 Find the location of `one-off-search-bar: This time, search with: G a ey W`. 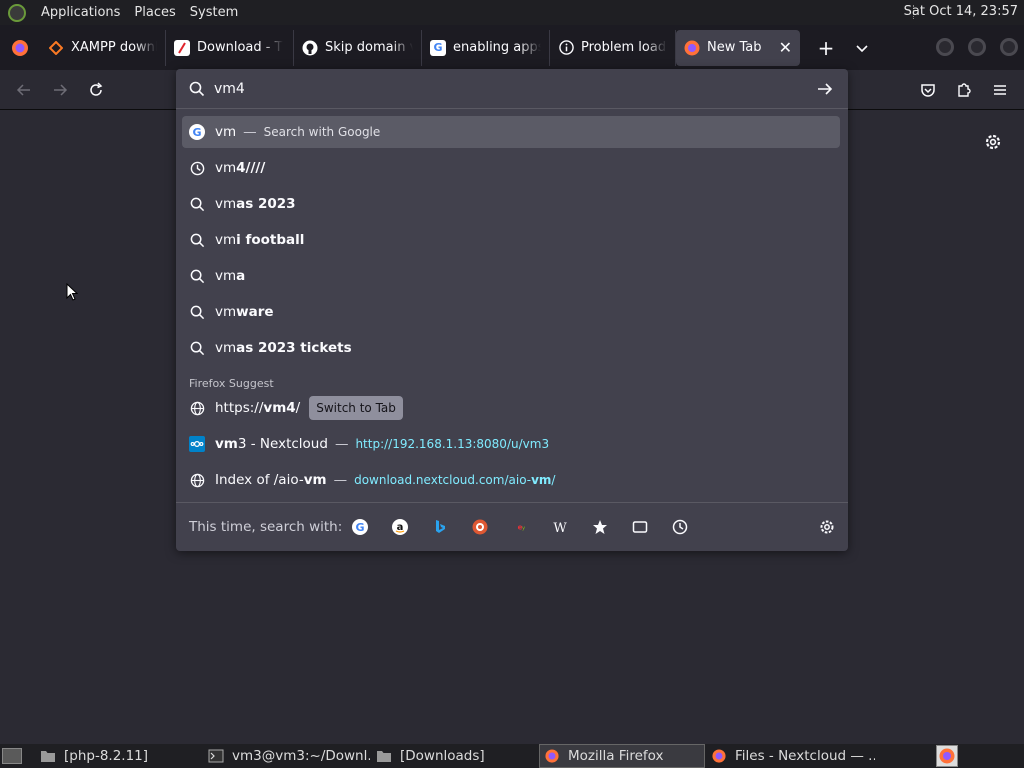

one-off-search-bar: This time, search with: G a ey W is located at coordinates (512, 526).